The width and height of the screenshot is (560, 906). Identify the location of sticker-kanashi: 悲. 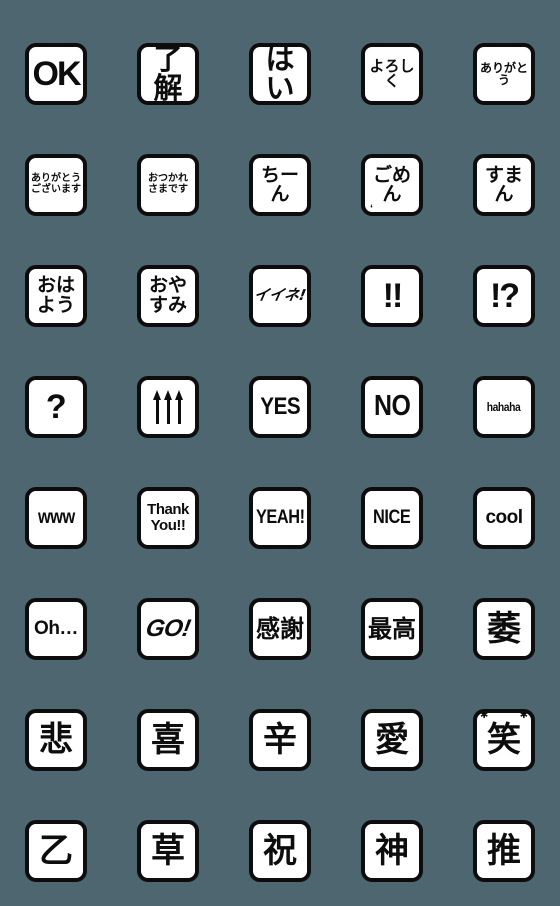
(56, 739).